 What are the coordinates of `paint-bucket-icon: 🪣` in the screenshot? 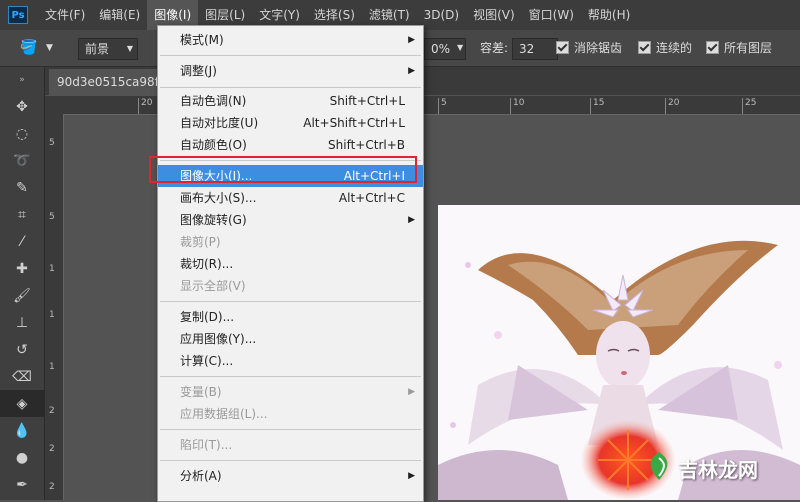 It's located at (28, 48).